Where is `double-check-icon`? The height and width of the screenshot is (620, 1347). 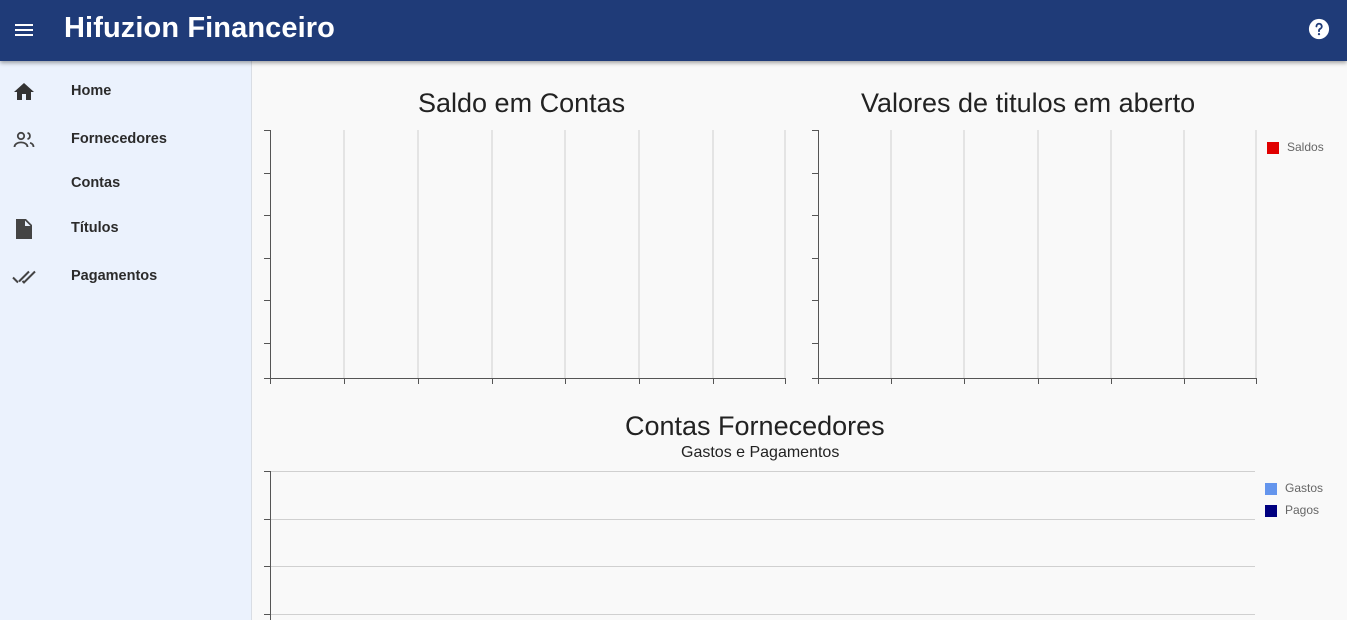 double-check-icon is located at coordinates (24, 277).